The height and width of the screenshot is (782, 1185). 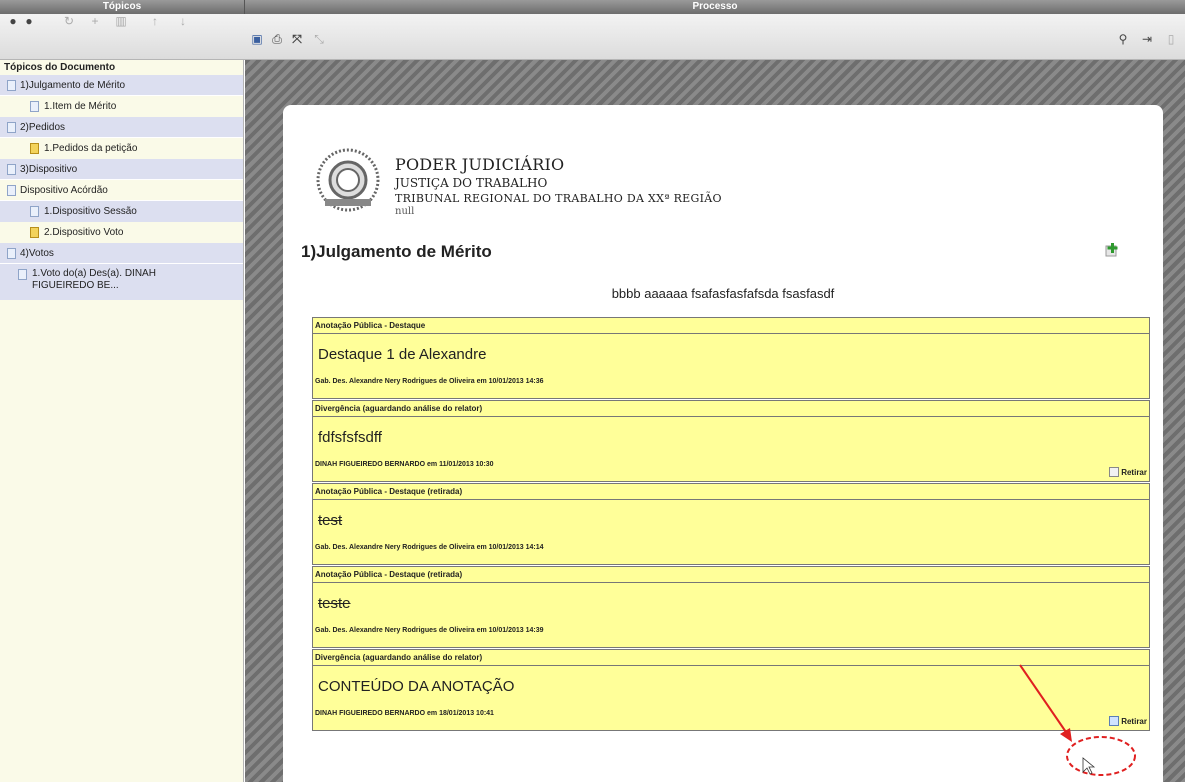 What do you see at coordinates (90, 211) in the screenshot?
I see `tree-node-label: 1.Dispositivo Sessão` at bounding box center [90, 211].